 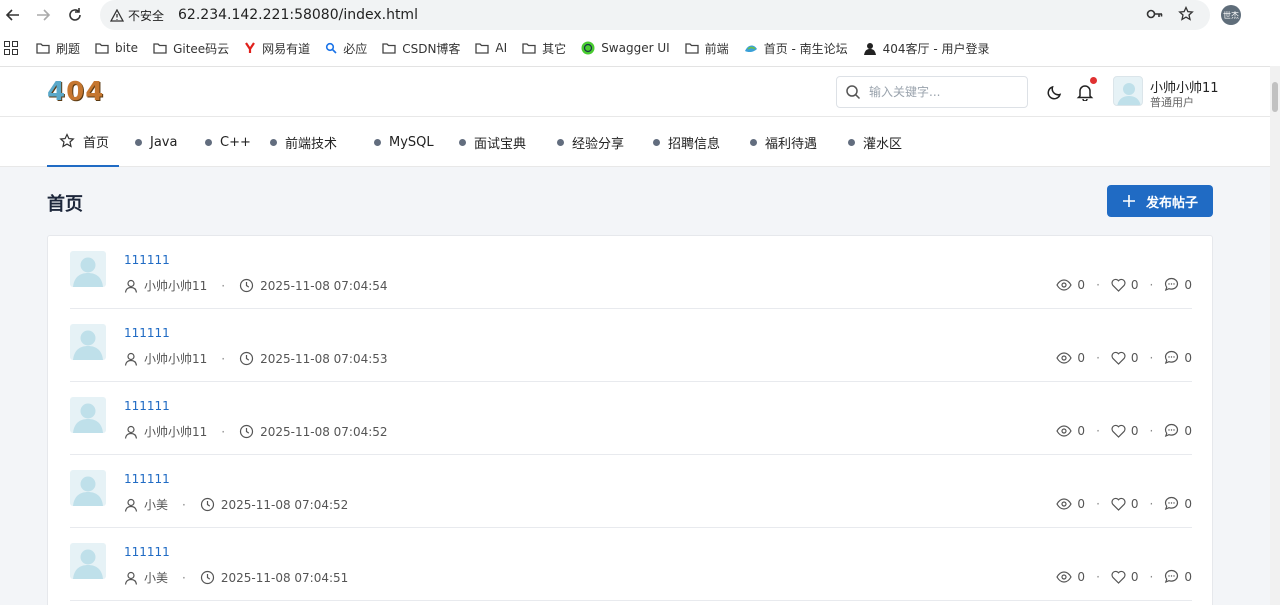 I want to click on bookmark-1: bite, so click(x=116, y=48).